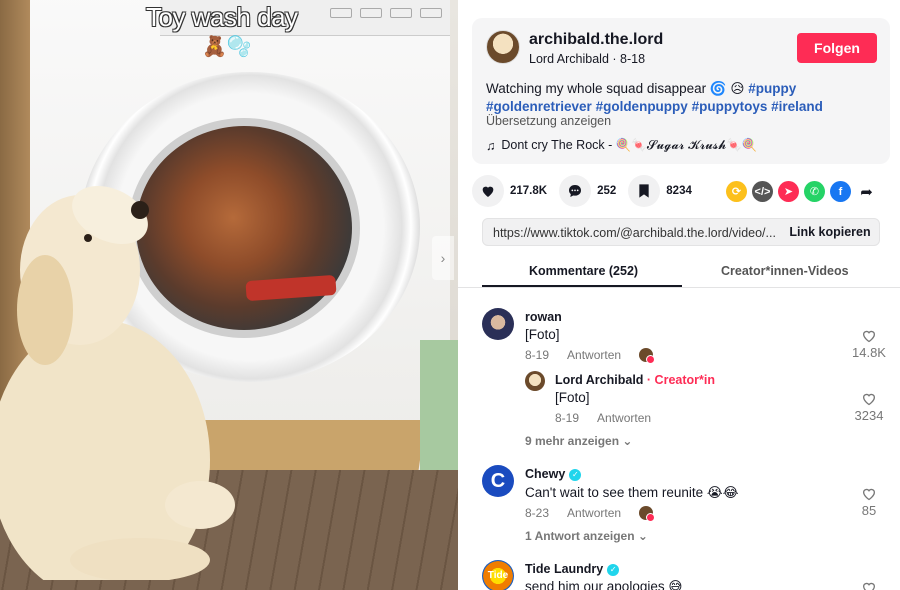 The width and height of the screenshot is (900, 590). What do you see at coordinates (772, 88) in the screenshot?
I see `hashtag-link: #puppy` at bounding box center [772, 88].